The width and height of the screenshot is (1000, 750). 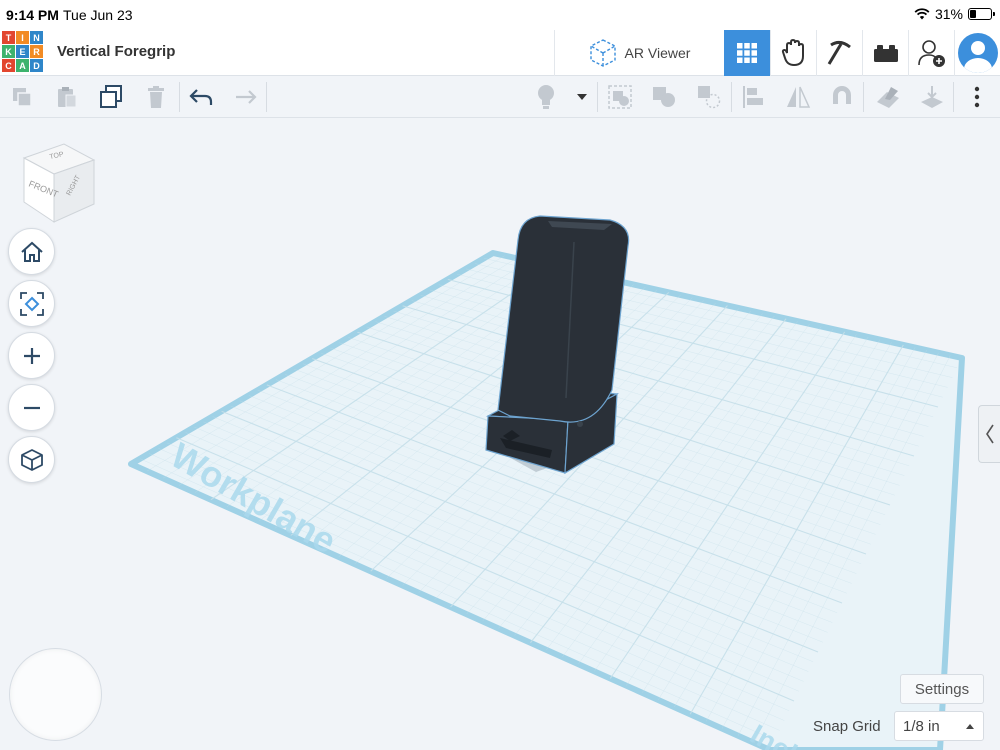 I want to click on status-date: Tue Jun 23, so click(x=98, y=15).